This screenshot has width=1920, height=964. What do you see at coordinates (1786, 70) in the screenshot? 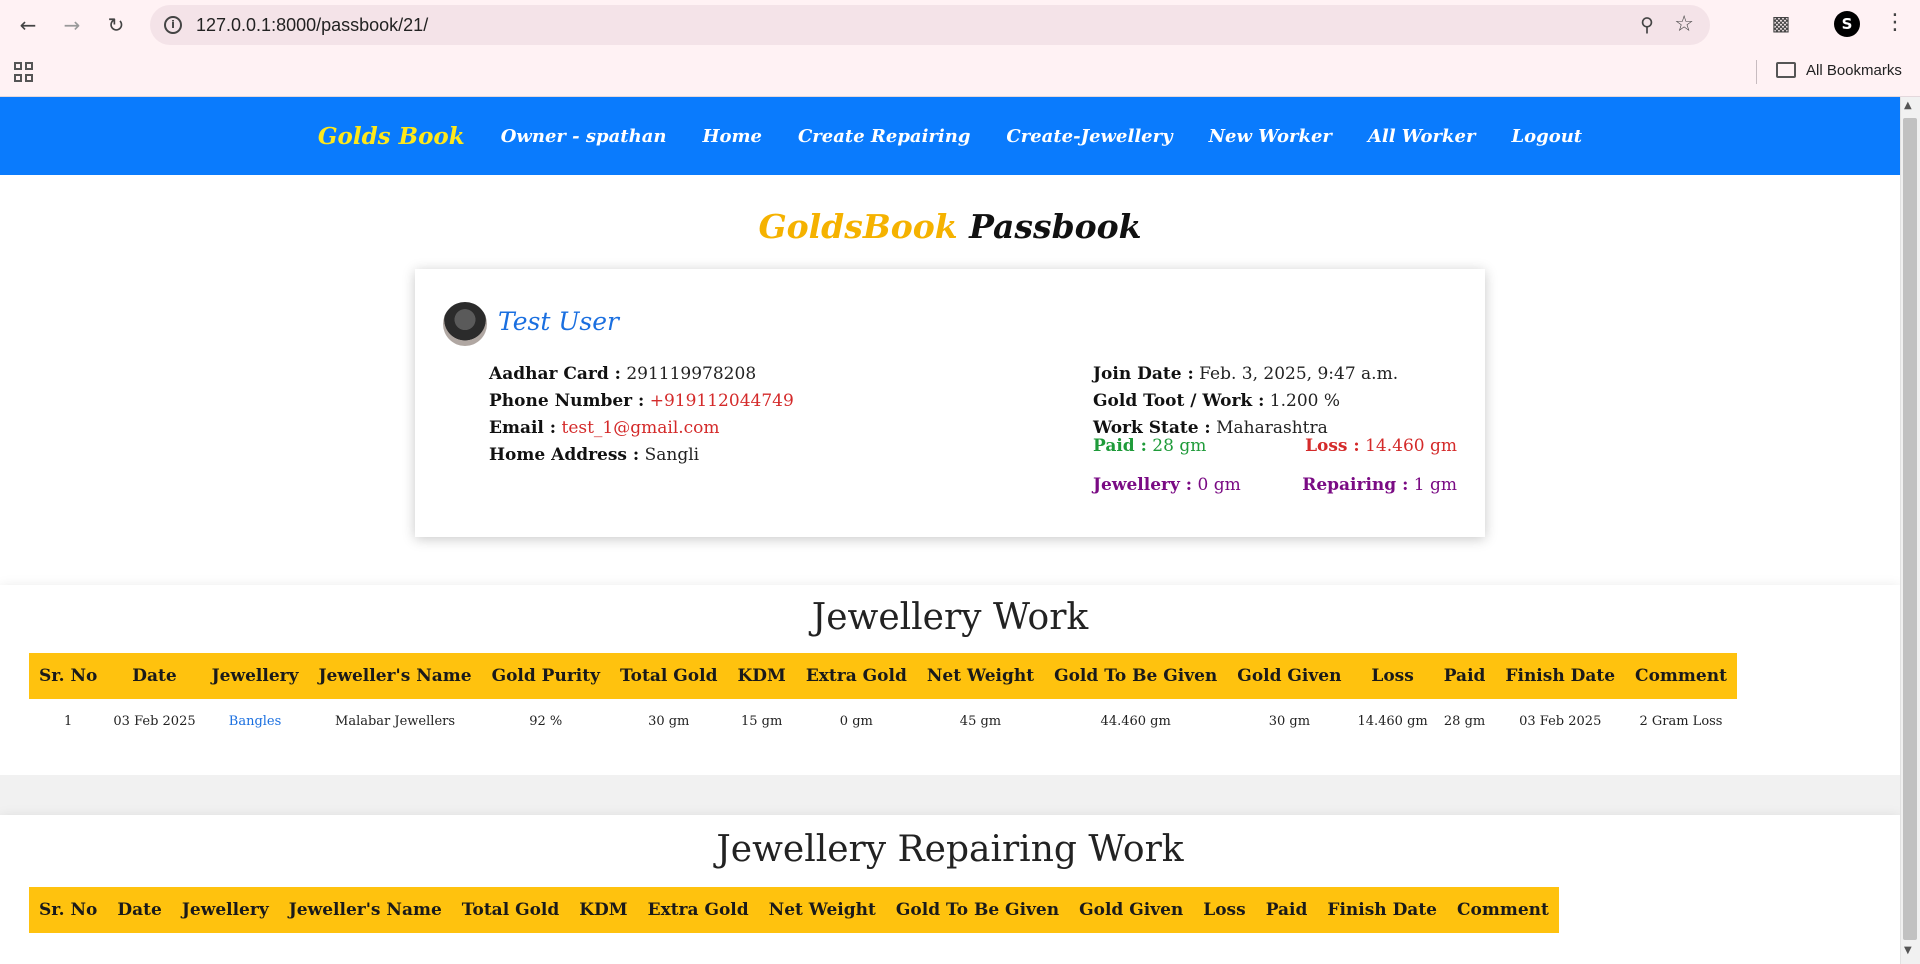
I see `folder-icon` at bounding box center [1786, 70].